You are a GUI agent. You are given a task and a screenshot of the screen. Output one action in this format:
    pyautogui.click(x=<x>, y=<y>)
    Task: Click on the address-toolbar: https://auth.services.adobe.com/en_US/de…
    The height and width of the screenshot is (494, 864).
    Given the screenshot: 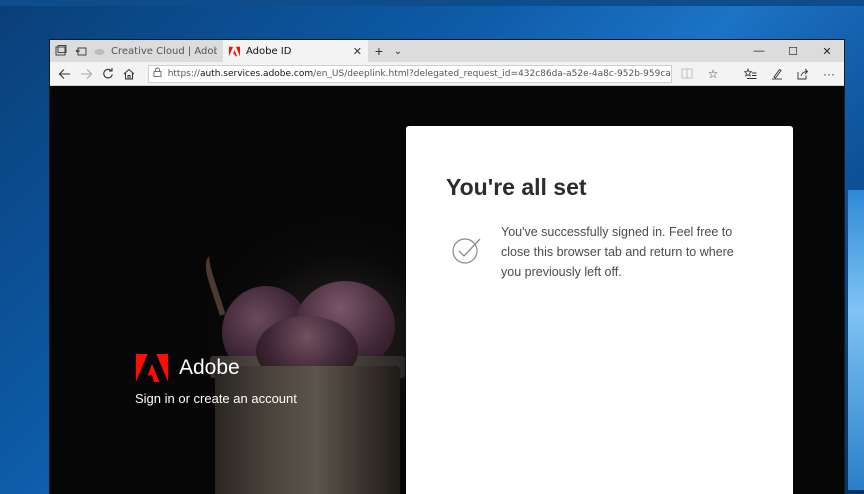 What is the action you would take?
    pyautogui.click(x=447, y=74)
    